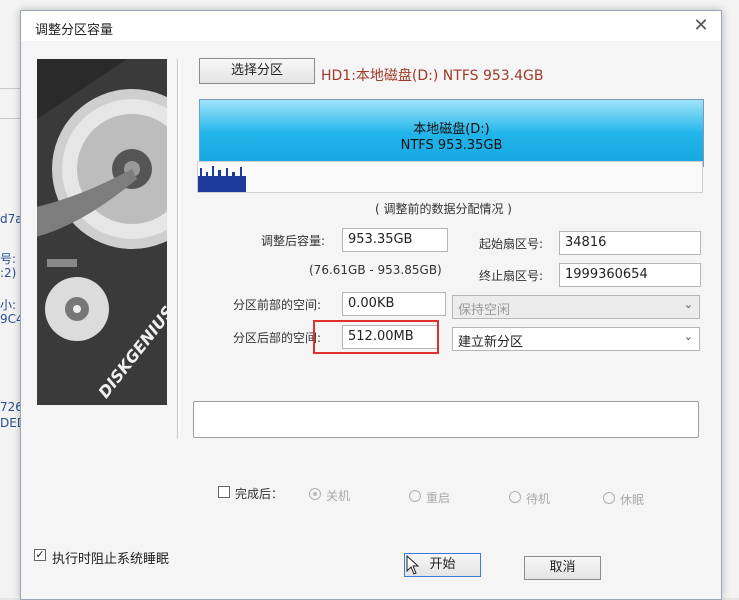 This screenshot has height=600, width=739. I want to click on radio-hibernate-label: 休眠, so click(632, 500).